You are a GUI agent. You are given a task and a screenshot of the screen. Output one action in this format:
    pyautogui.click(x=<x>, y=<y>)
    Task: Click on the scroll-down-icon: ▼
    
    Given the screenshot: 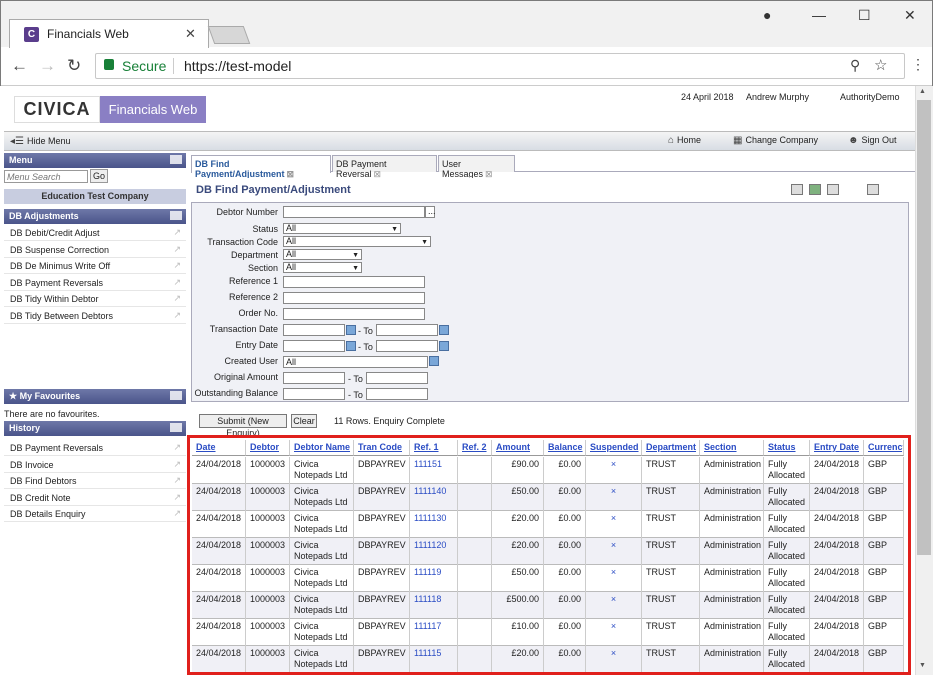 What is the action you would take?
    pyautogui.click(x=922, y=665)
    